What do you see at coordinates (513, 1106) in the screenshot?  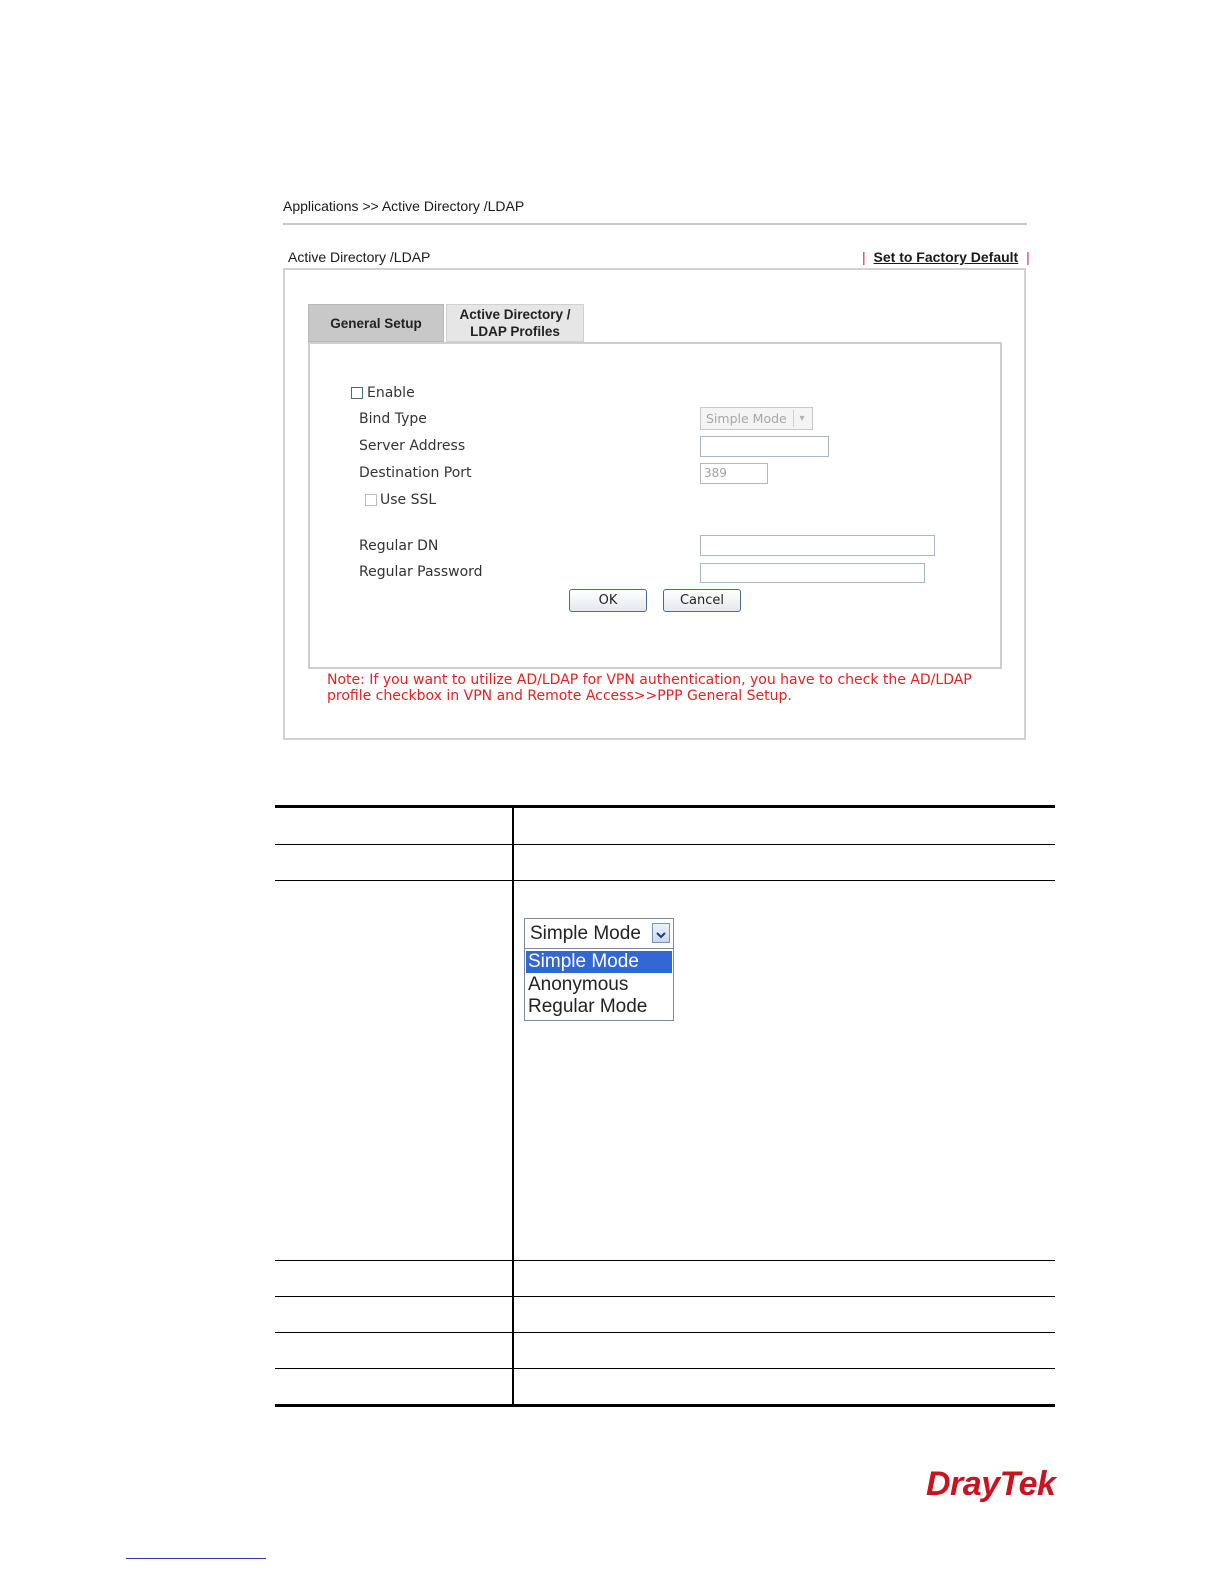 I see `table-column-divider` at bounding box center [513, 1106].